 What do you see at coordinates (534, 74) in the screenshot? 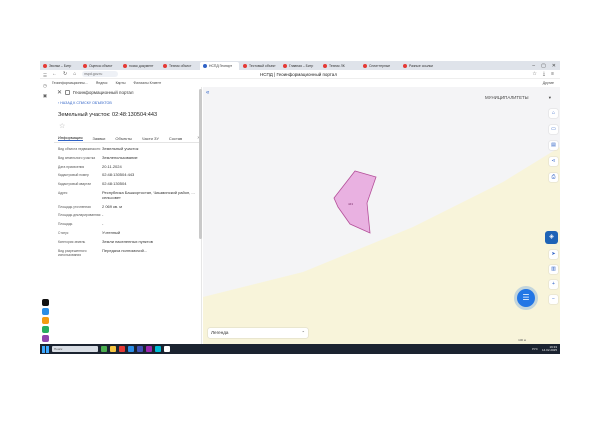
I see `bookmark-star-icon: ☆` at bounding box center [534, 74].